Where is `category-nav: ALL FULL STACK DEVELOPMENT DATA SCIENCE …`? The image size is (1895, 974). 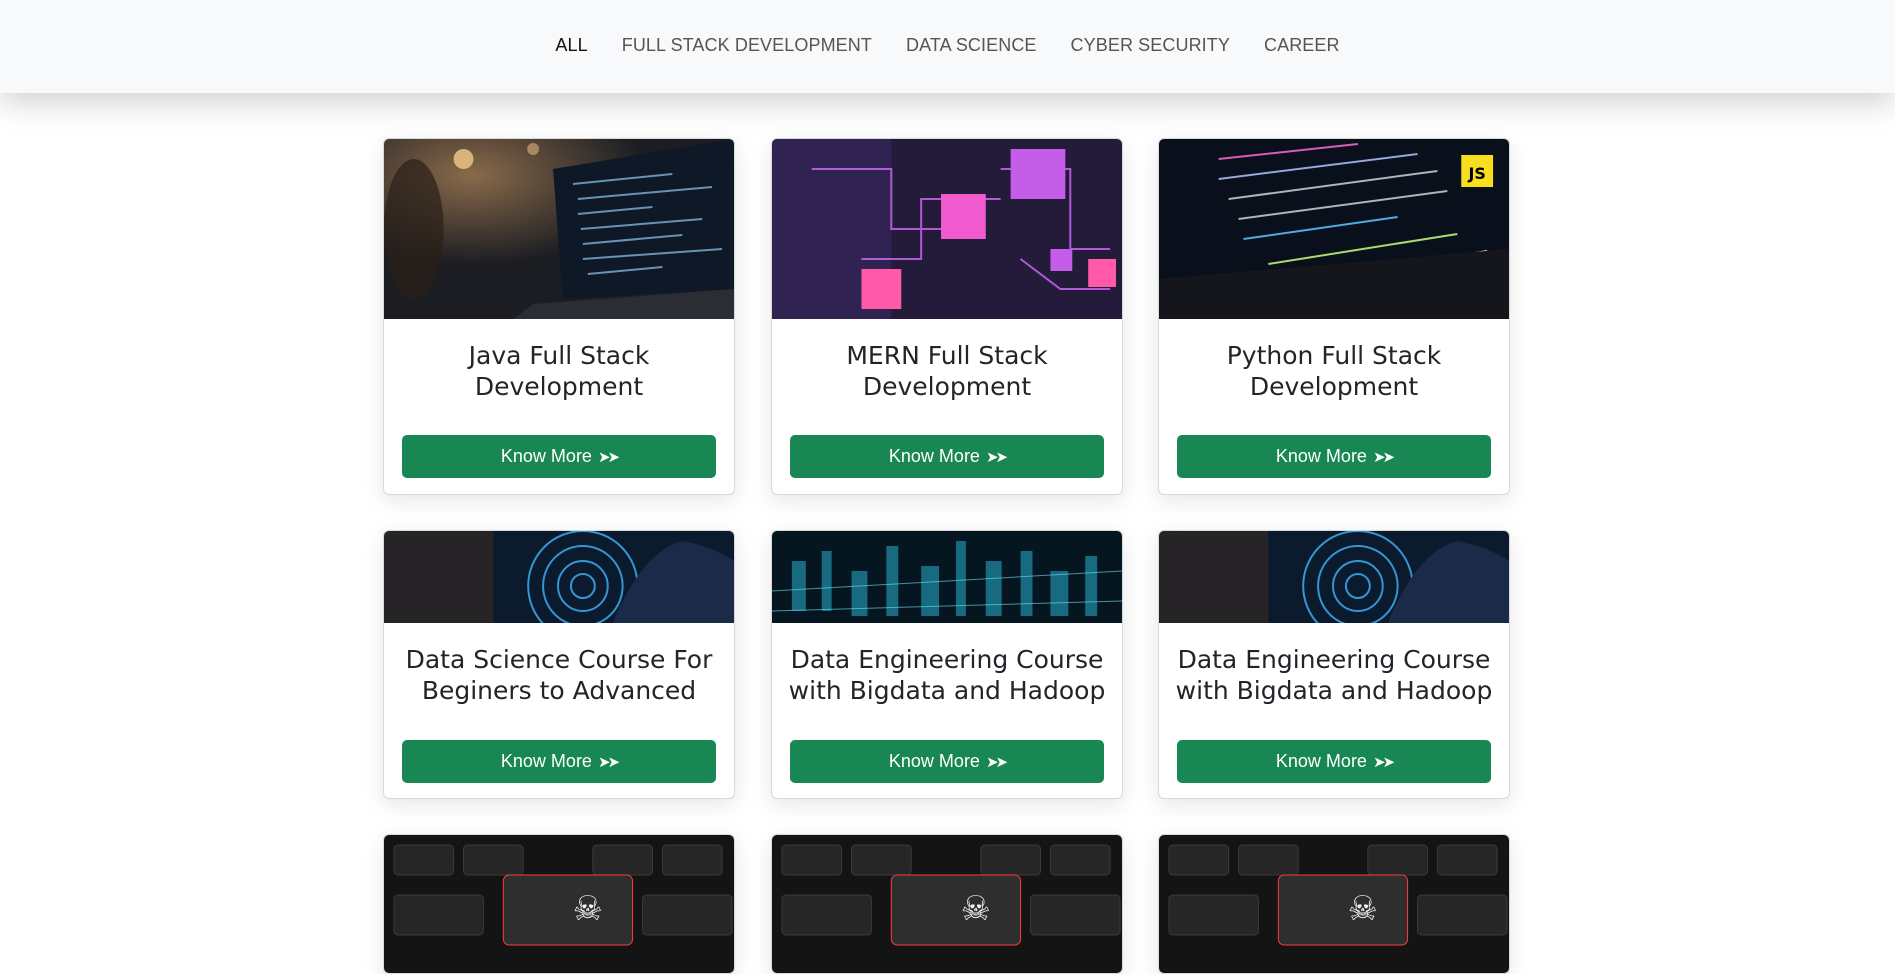 category-nav: ALL FULL STACK DEVELOPMENT DATA SCIENCE … is located at coordinates (947, 46).